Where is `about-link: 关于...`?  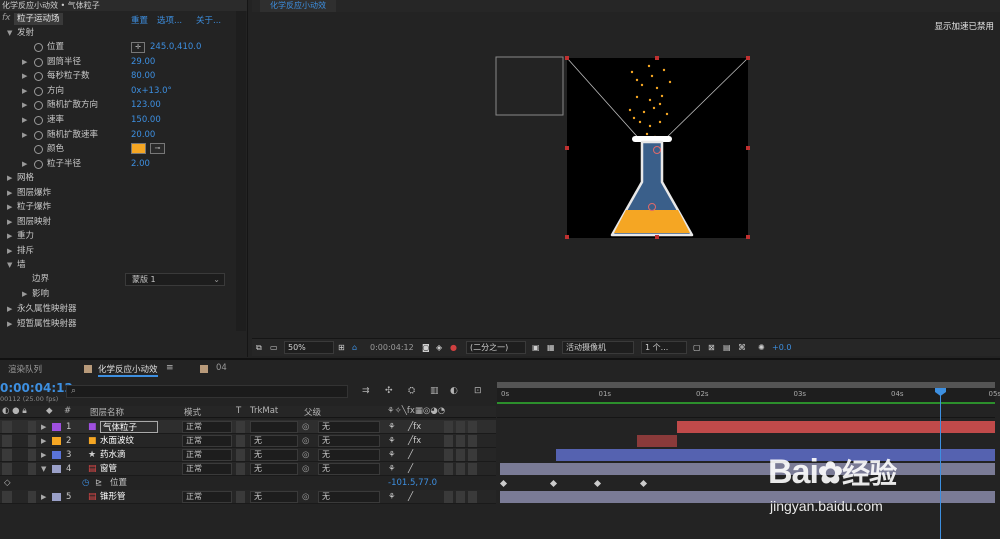
about-link: 关于... is located at coordinates (208, 20).